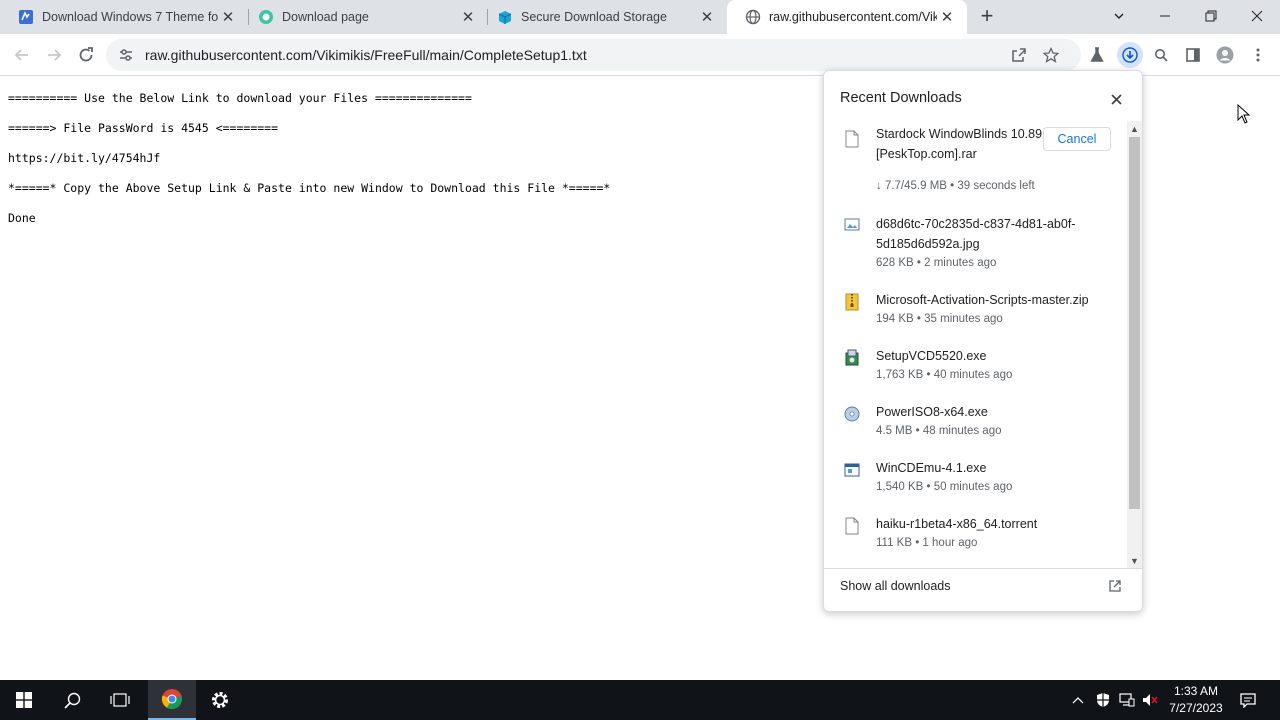 The height and width of the screenshot is (720, 1280). Describe the element at coordinates (955, 186) in the screenshot. I see `download-progress: ↓ 7.7/45.9 MB • 39 seconds left` at that location.